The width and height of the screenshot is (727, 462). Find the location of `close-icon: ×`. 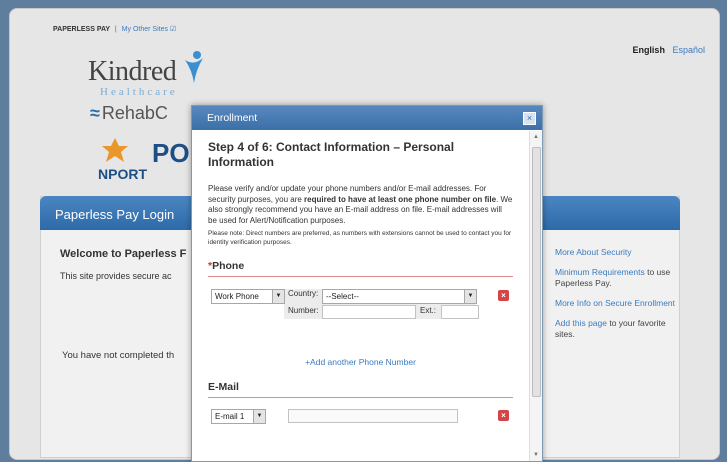

close-icon: × is located at coordinates (529, 118).